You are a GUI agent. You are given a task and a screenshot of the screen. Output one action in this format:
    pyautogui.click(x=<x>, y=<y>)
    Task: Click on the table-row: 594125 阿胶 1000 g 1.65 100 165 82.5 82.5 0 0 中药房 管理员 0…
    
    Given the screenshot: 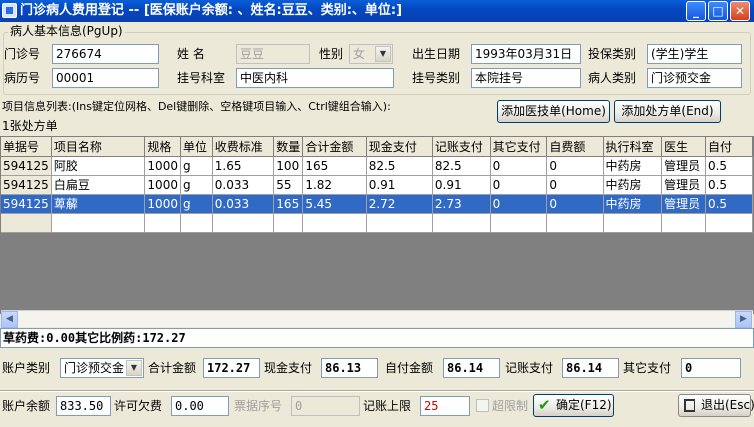 What is the action you would take?
    pyautogui.click(x=377, y=166)
    